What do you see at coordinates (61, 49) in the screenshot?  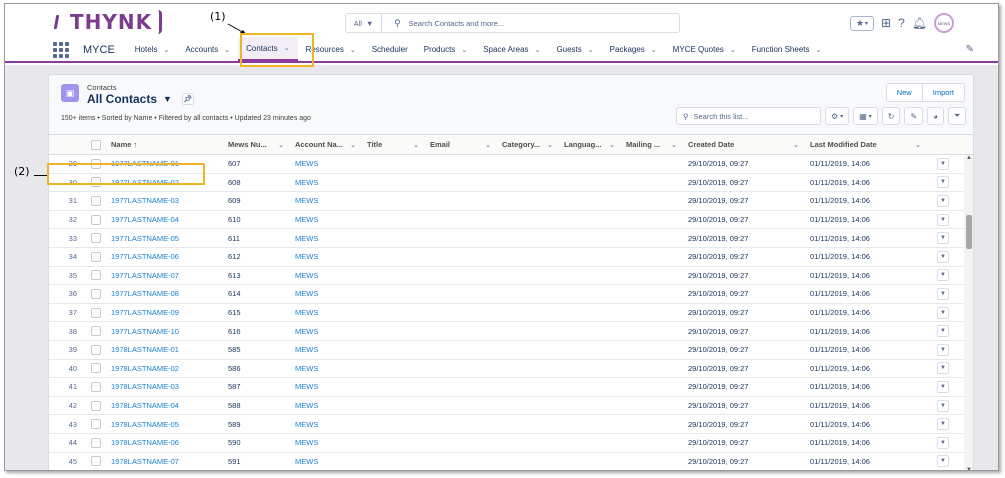 I see `app-launcher-icon` at bounding box center [61, 49].